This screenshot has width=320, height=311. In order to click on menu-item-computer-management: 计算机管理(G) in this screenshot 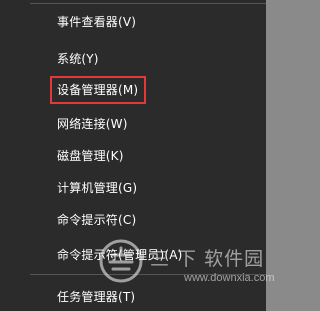, I will do `click(133, 188)`.